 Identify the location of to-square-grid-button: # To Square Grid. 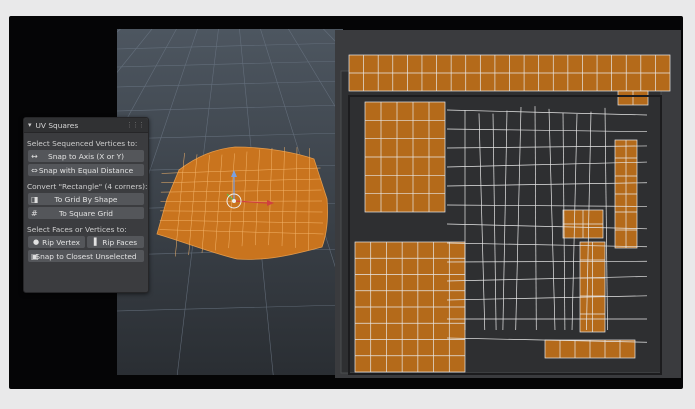
(86, 213).